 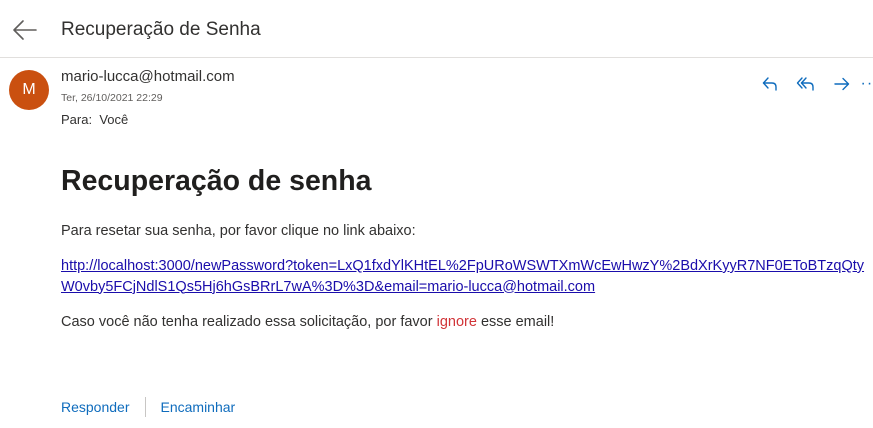 I want to click on recipients-line: Para: Você, so click(x=94, y=119).